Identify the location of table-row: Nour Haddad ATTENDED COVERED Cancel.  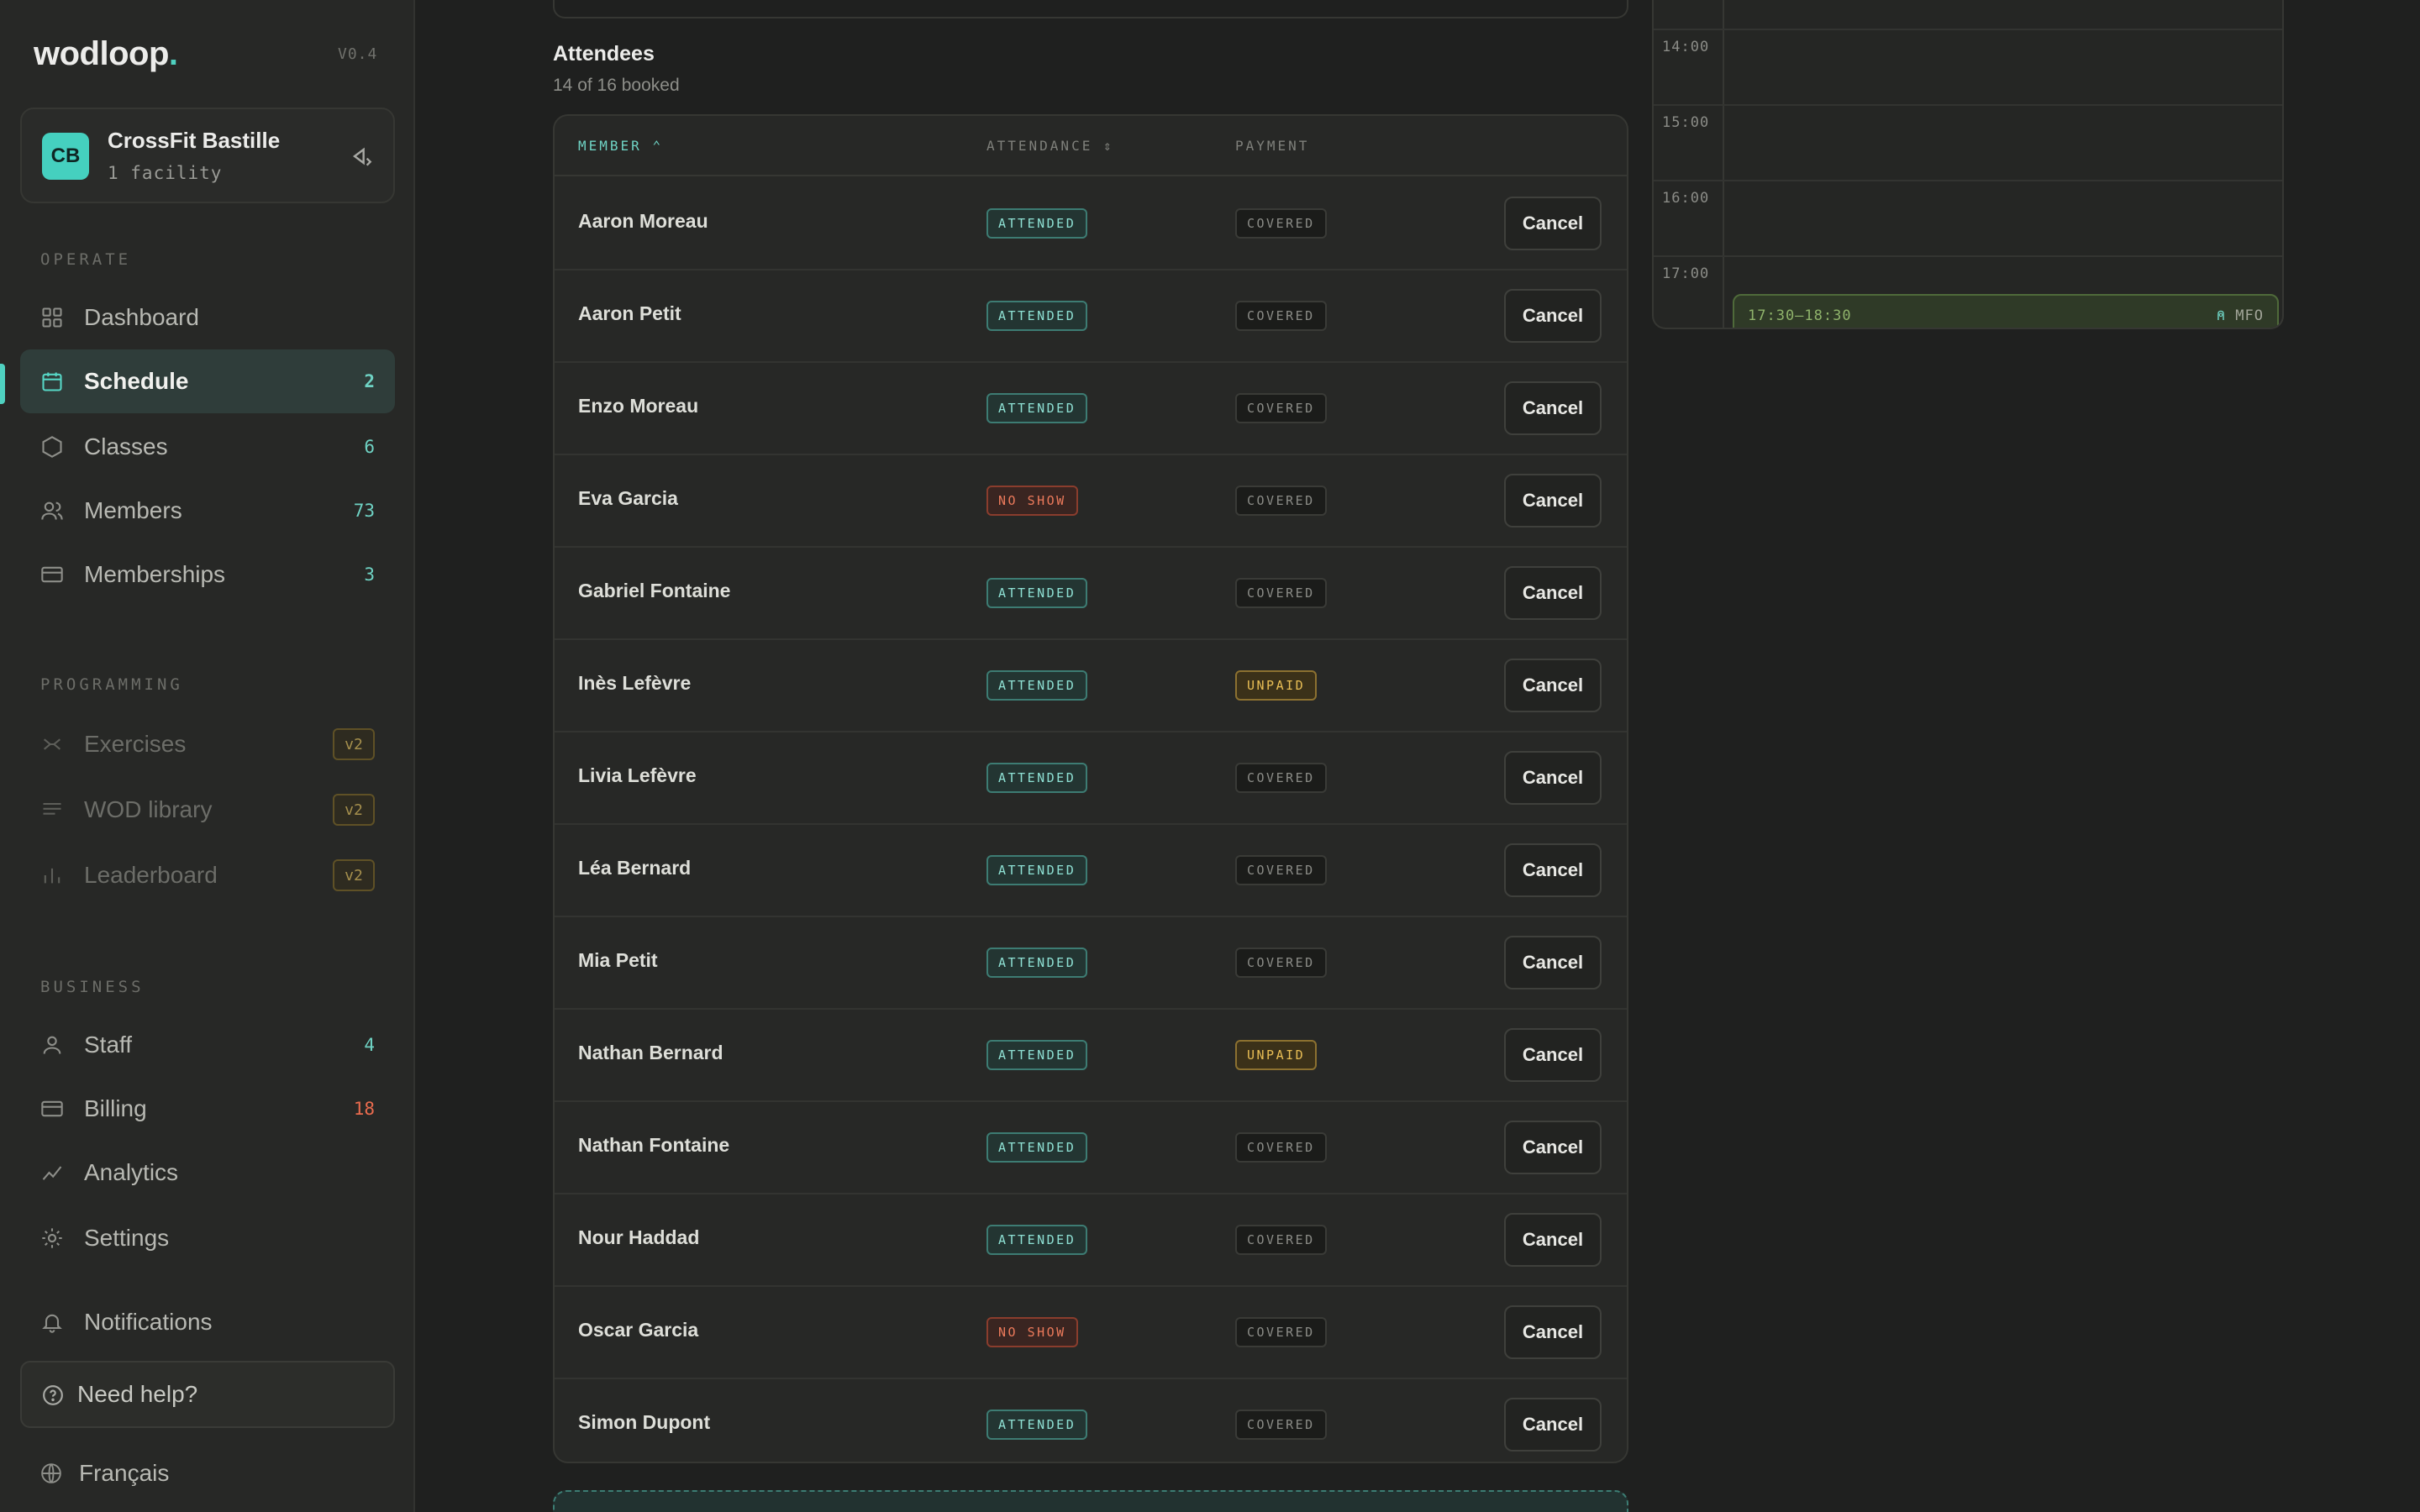
(1091, 1240).